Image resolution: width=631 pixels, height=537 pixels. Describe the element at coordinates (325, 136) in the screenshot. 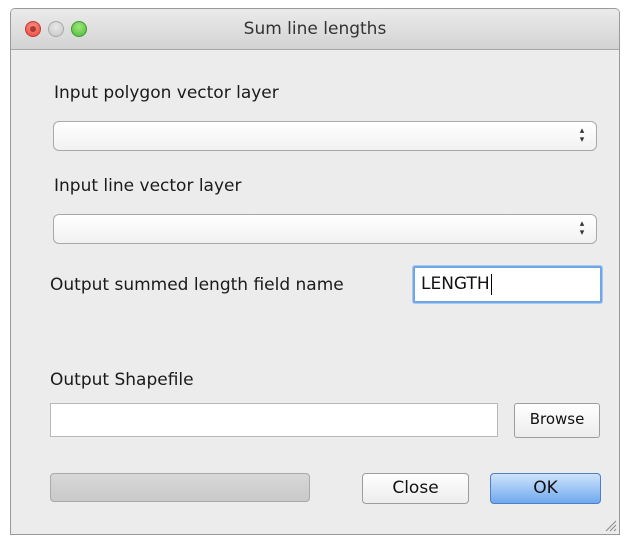

I see `polygon-layer-select: ▴ ▾` at that location.